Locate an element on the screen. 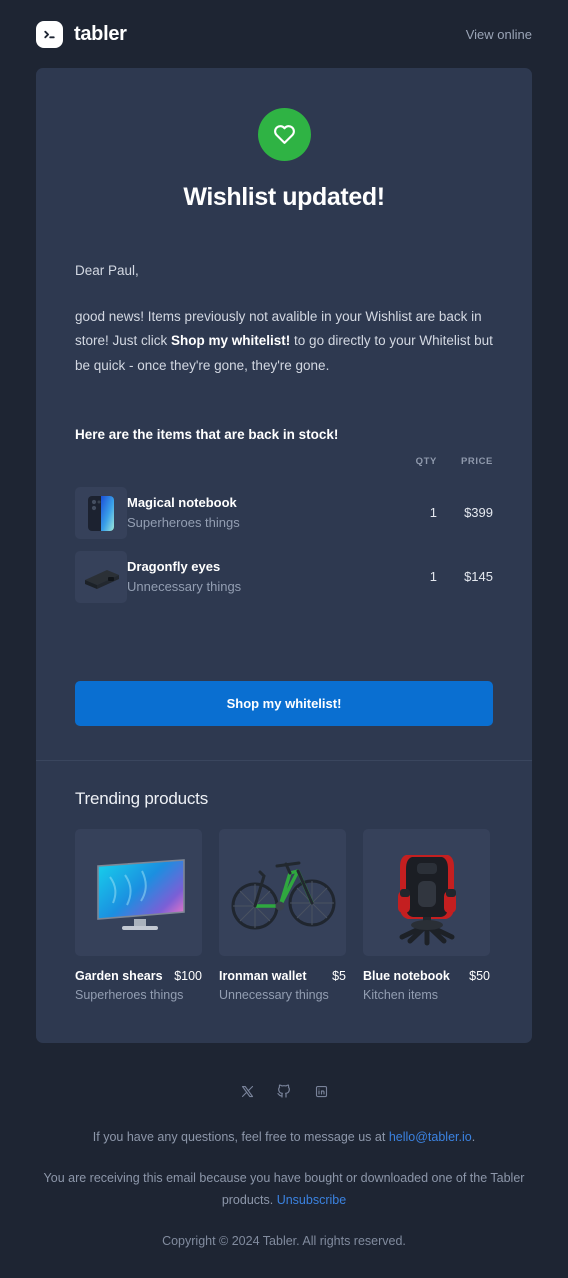  github-icon is located at coordinates (284, 1091).